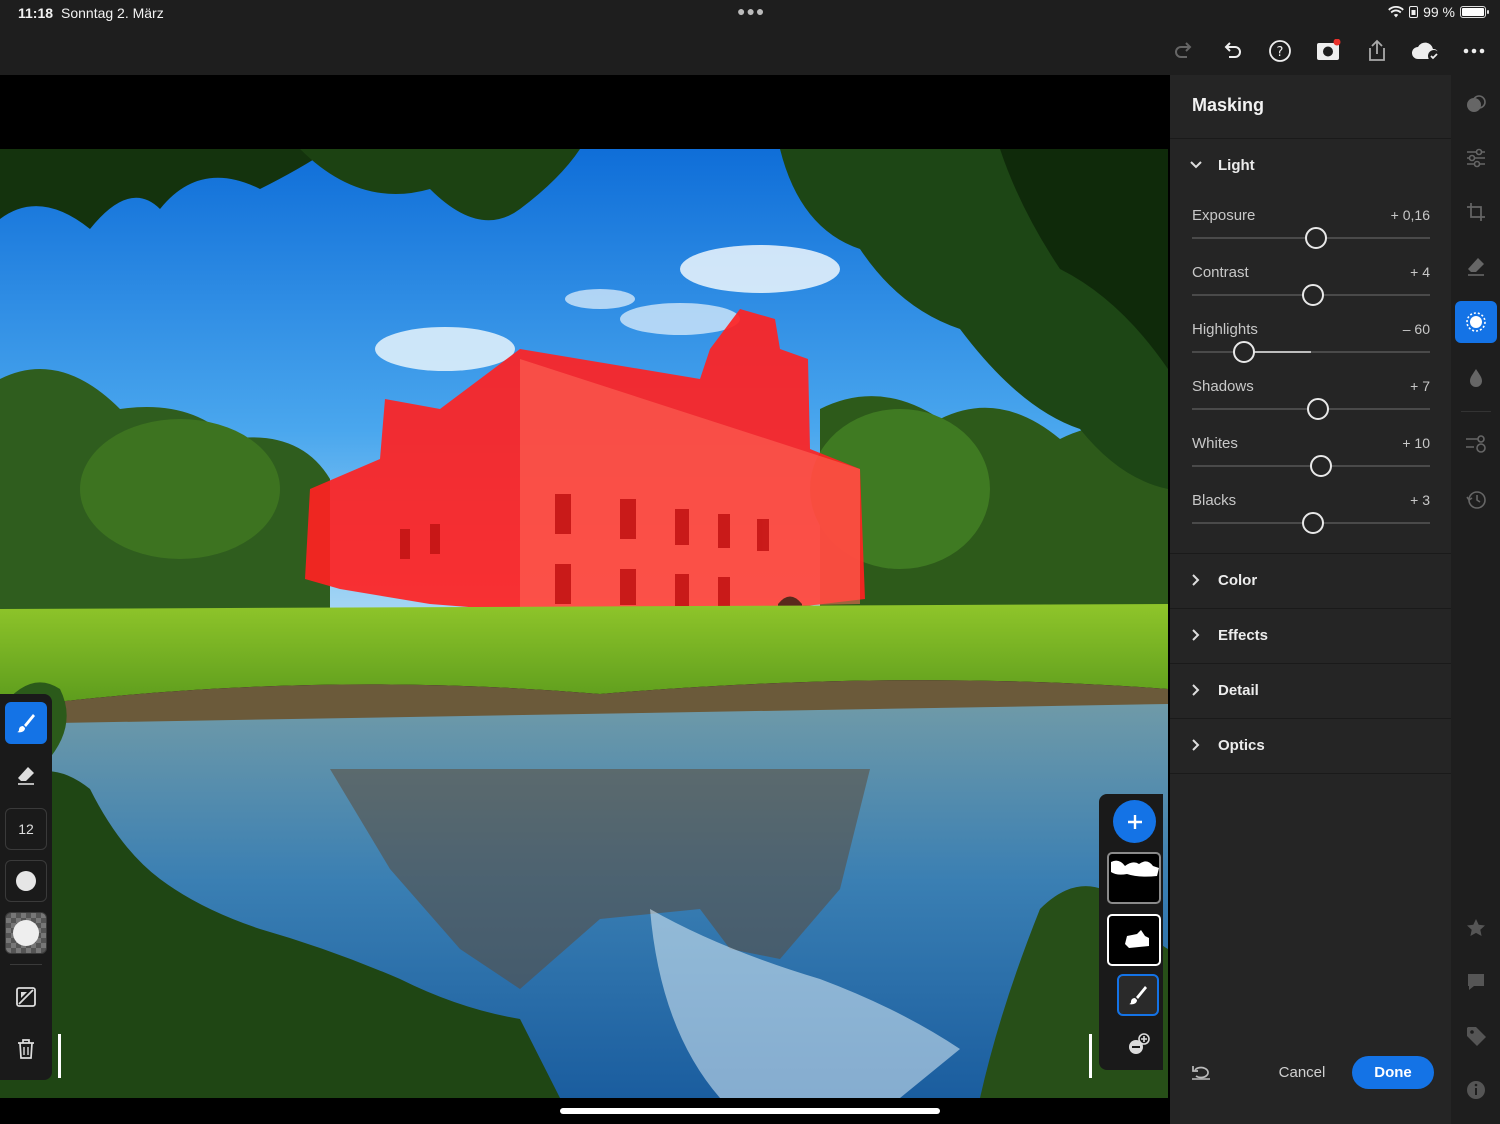  I want to click on slider-label: Blacks, so click(1214, 500).